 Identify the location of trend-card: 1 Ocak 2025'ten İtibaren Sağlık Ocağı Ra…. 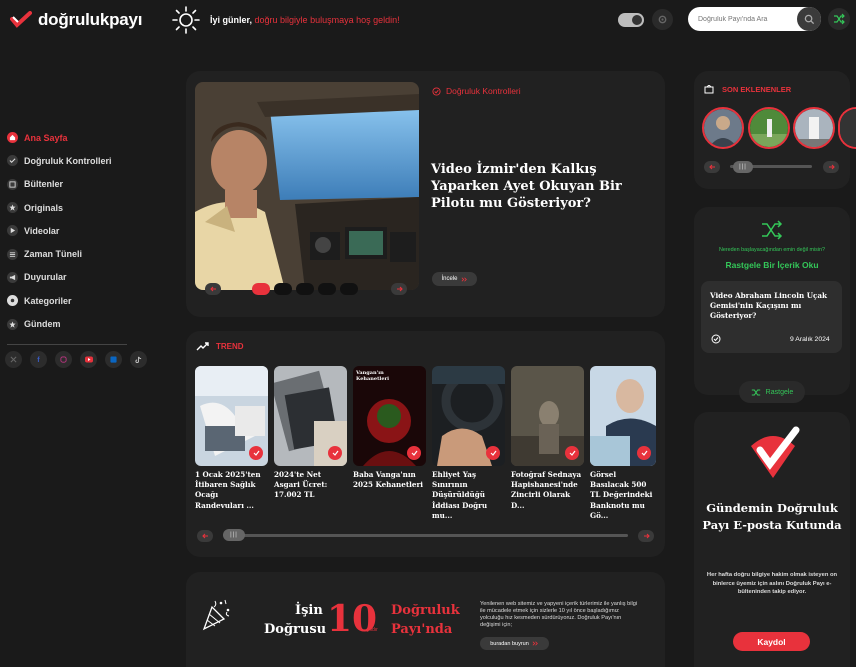
(231, 438).